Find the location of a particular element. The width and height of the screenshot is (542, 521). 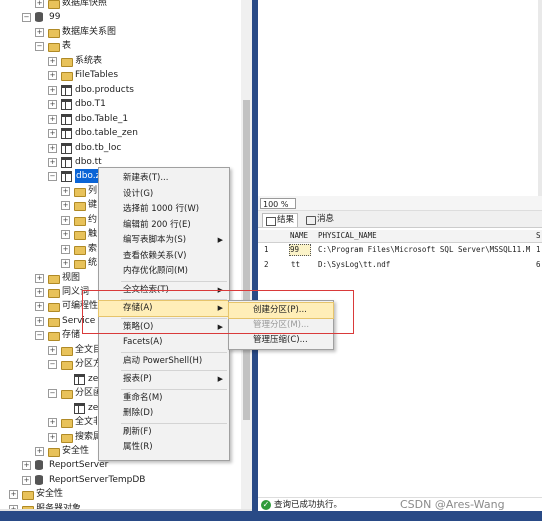

context-menu-item: 选择前 1000 行(W) is located at coordinates (164, 209).